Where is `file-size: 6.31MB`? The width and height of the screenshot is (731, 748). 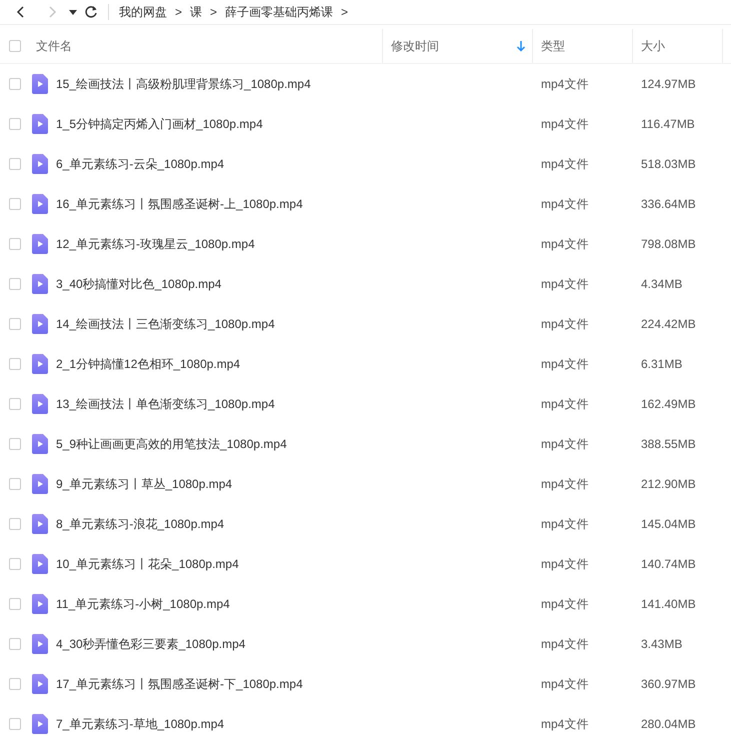
file-size: 6.31MB is located at coordinates (662, 364).